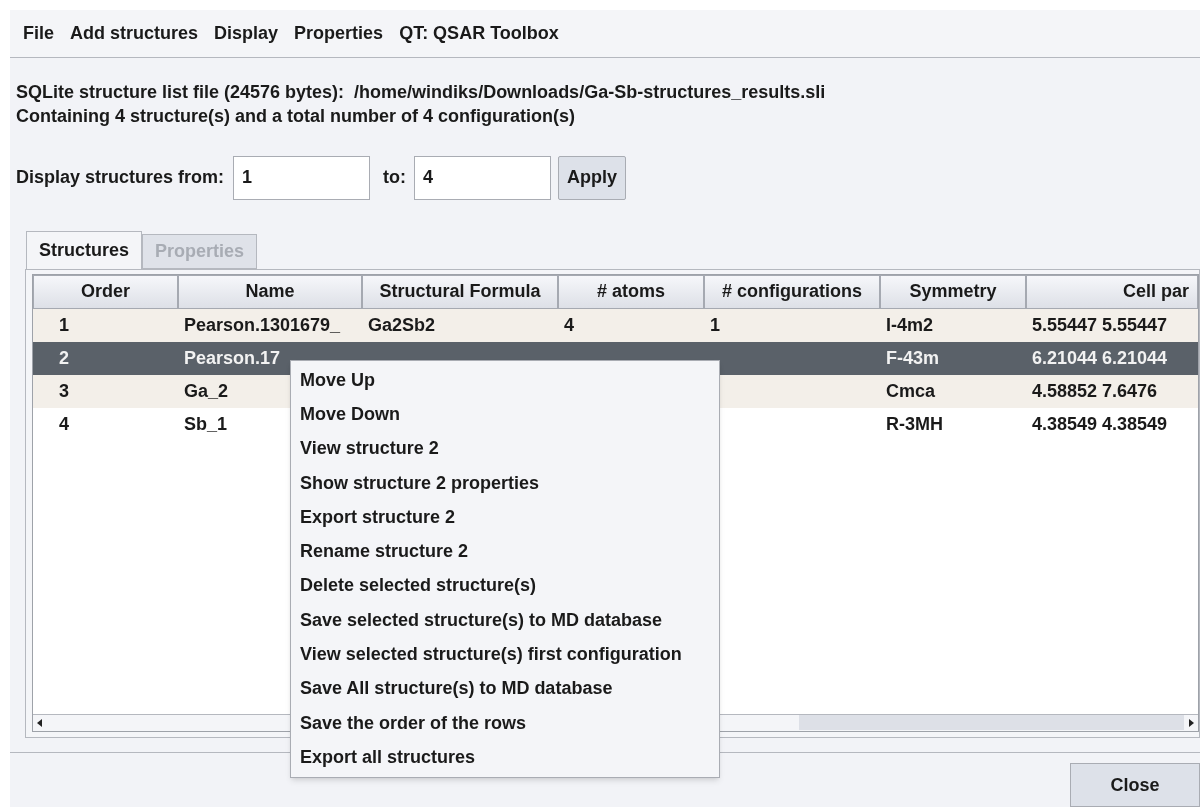  I want to click on table-cell: Pearson.17, so click(232, 357).